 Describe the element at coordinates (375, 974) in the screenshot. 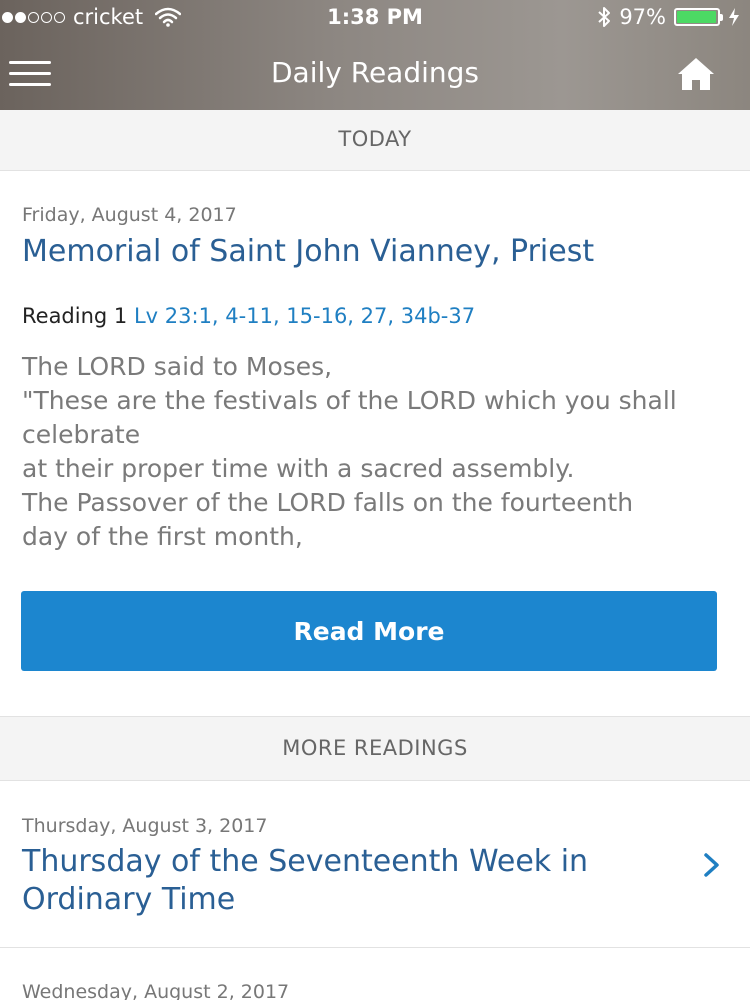

I see `reading-list-item: Wednesday, August 2, 2017` at that location.